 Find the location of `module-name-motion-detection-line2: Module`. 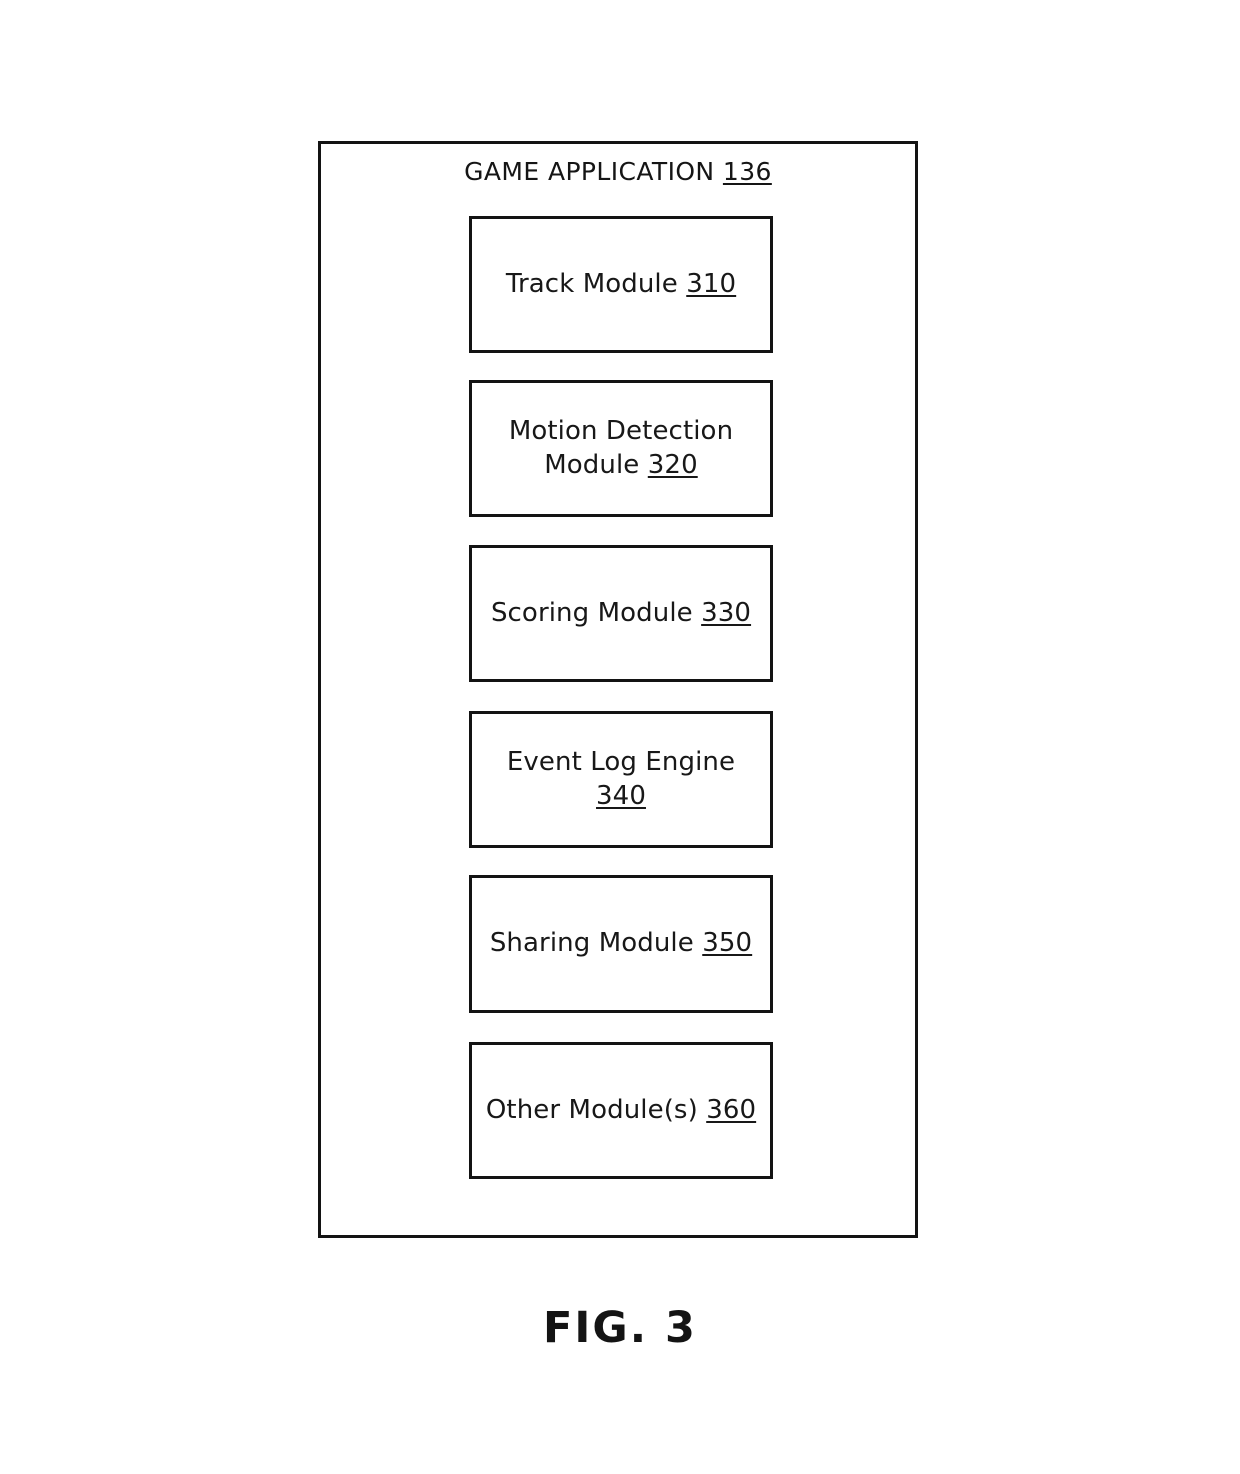

module-name-motion-detection-line2: Module is located at coordinates (592, 464).